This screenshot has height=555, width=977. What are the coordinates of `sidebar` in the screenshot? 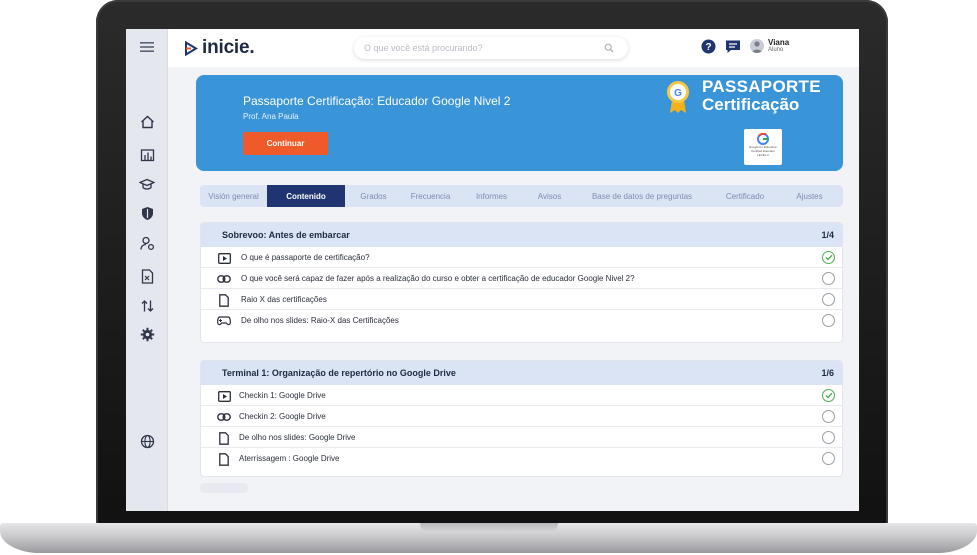 It's located at (147, 270).